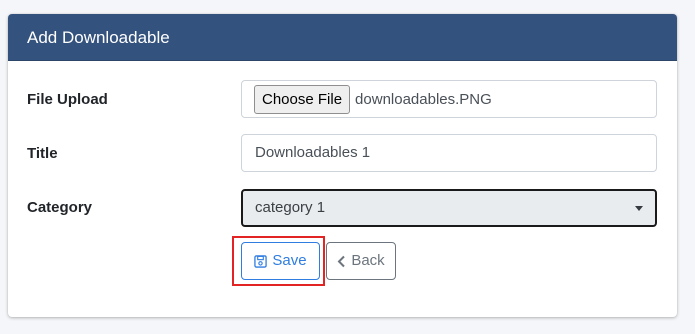 The height and width of the screenshot is (334, 695). Describe the element at coordinates (368, 260) in the screenshot. I see `back-button-label: Back` at that location.